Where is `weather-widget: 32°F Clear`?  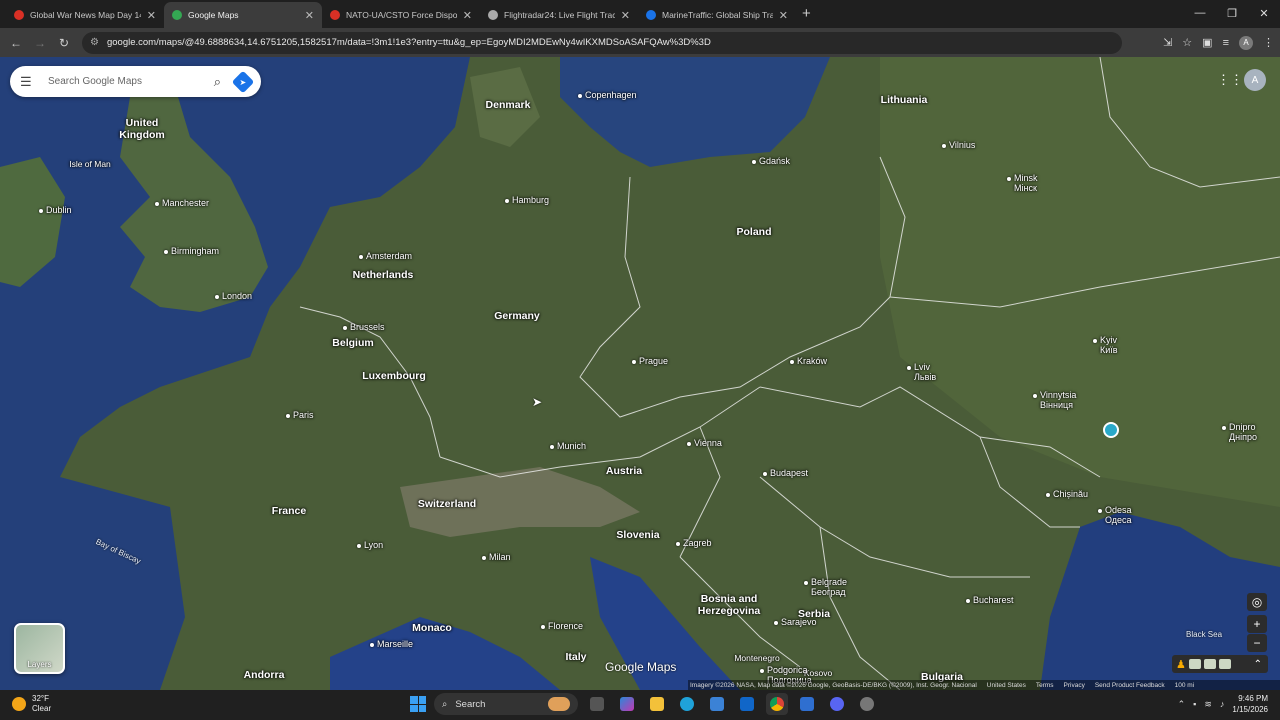 weather-widget: 32°F Clear is located at coordinates (31, 704).